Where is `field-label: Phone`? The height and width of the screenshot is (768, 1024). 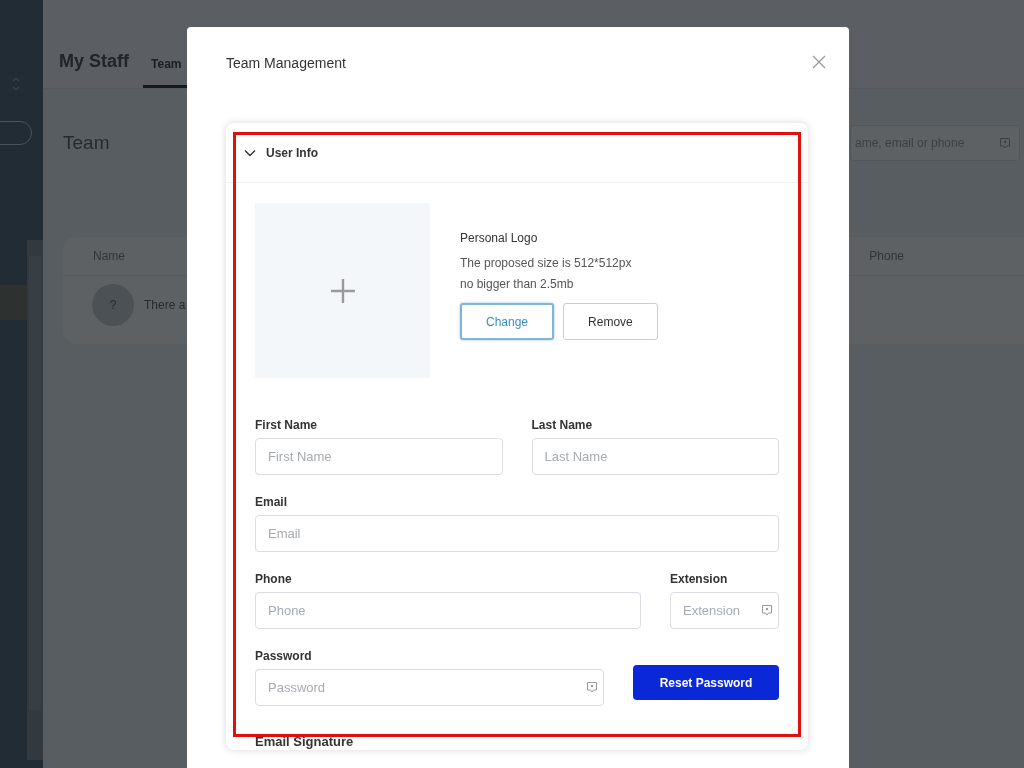
field-label: Phone is located at coordinates (274, 579).